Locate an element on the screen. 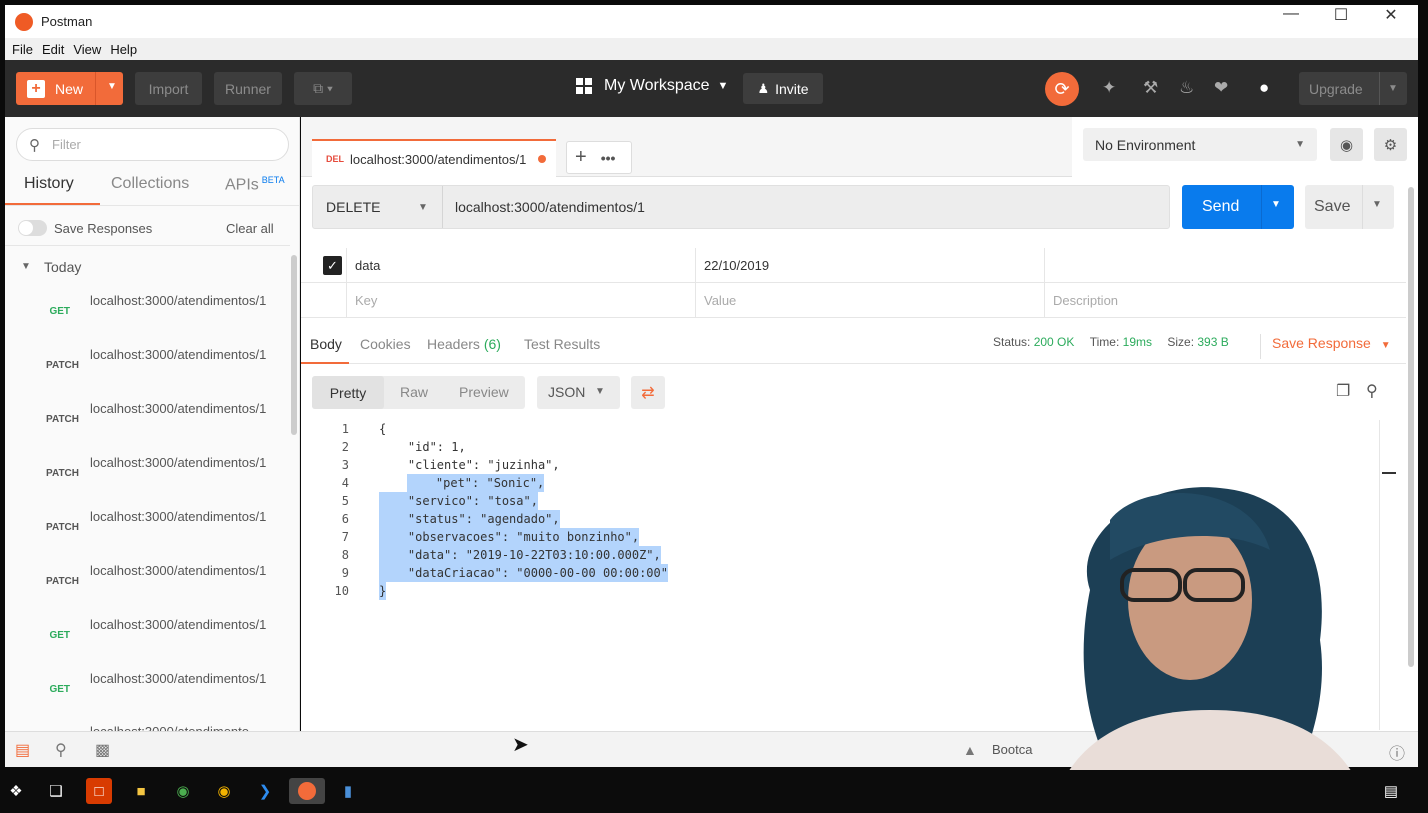  main-scrollbar is located at coordinates (1411, 427).